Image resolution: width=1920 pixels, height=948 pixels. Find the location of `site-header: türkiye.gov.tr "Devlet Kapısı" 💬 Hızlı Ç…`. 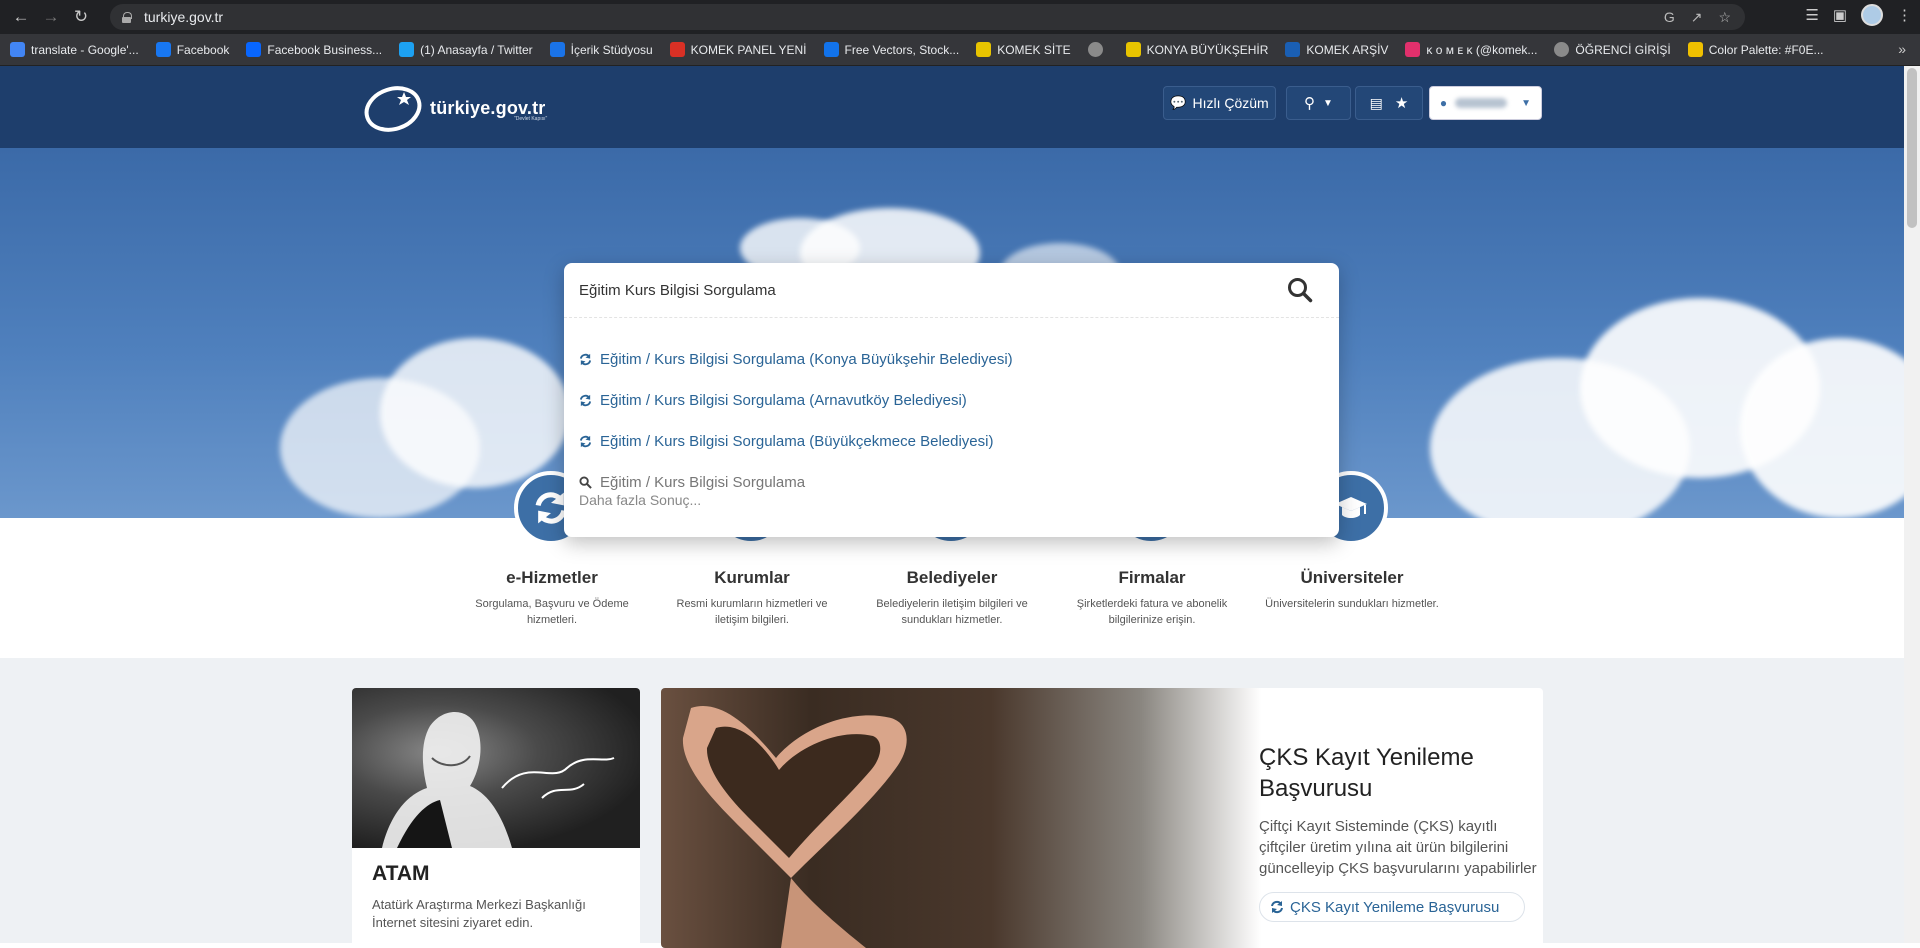

site-header: türkiye.gov.tr "Devlet Kapısı" 💬 Hızlı Ç… is located at coordinates (952, 107).